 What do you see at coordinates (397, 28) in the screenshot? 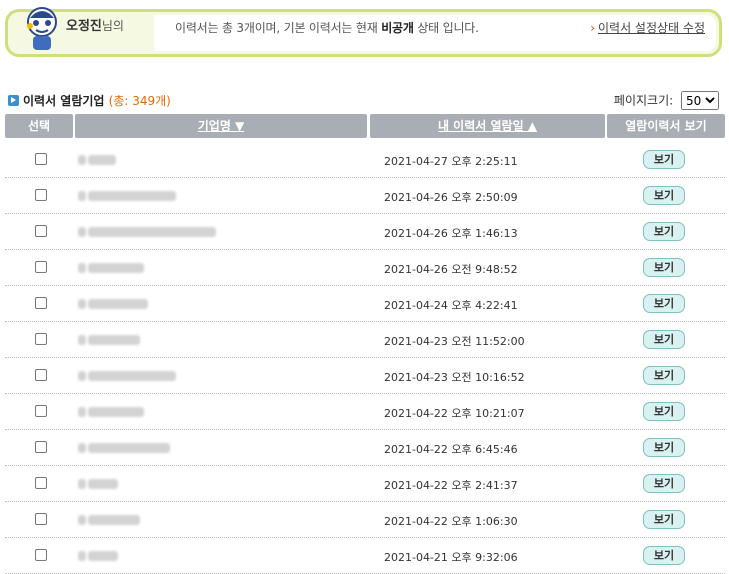
I see `summary-status: 비공개` at bounding box center [397, 28].